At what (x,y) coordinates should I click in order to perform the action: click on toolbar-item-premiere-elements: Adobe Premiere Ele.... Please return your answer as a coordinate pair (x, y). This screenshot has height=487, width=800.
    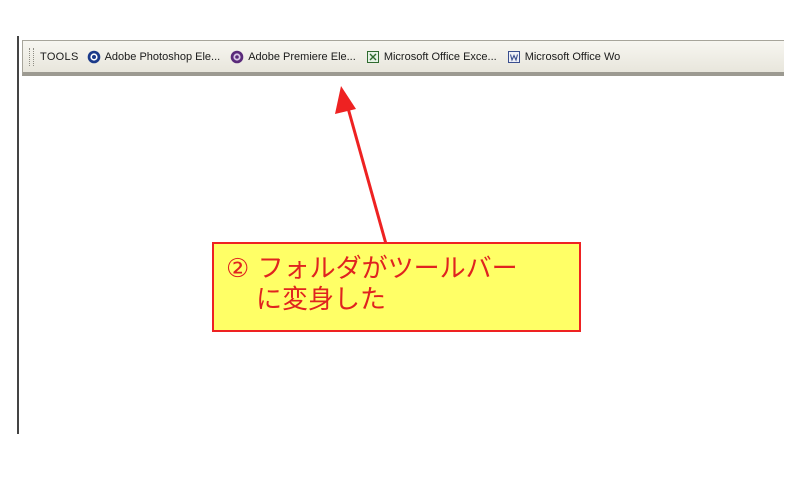
    Looking at the image, I should click on (293, 57).